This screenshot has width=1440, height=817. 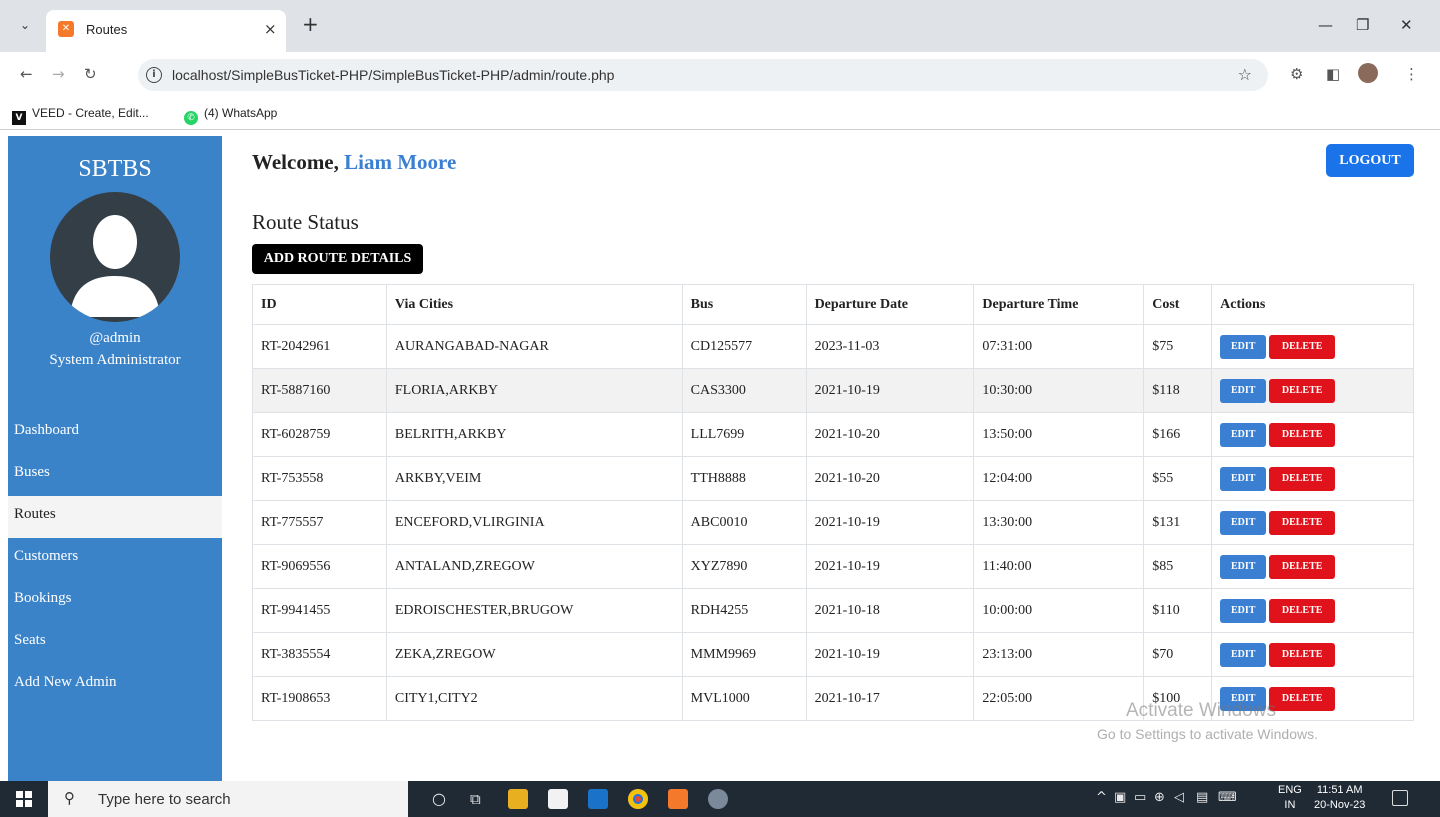 I want to click on sidebar-item-add-new-admin: Add New Admin, so click(x=115, y=685).